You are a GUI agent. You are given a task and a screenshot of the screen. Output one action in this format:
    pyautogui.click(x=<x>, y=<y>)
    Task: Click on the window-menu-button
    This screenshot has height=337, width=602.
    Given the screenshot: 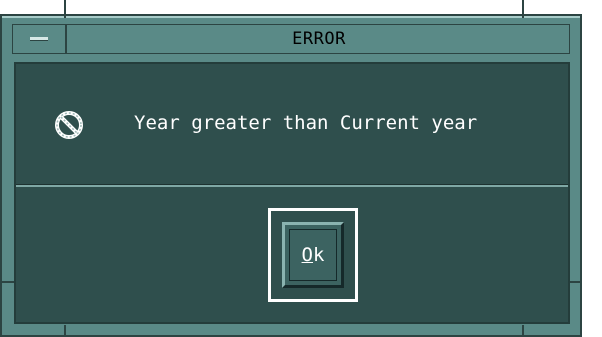 What is the action you would take?
    pyautogui.click(x=40, y=39)
    